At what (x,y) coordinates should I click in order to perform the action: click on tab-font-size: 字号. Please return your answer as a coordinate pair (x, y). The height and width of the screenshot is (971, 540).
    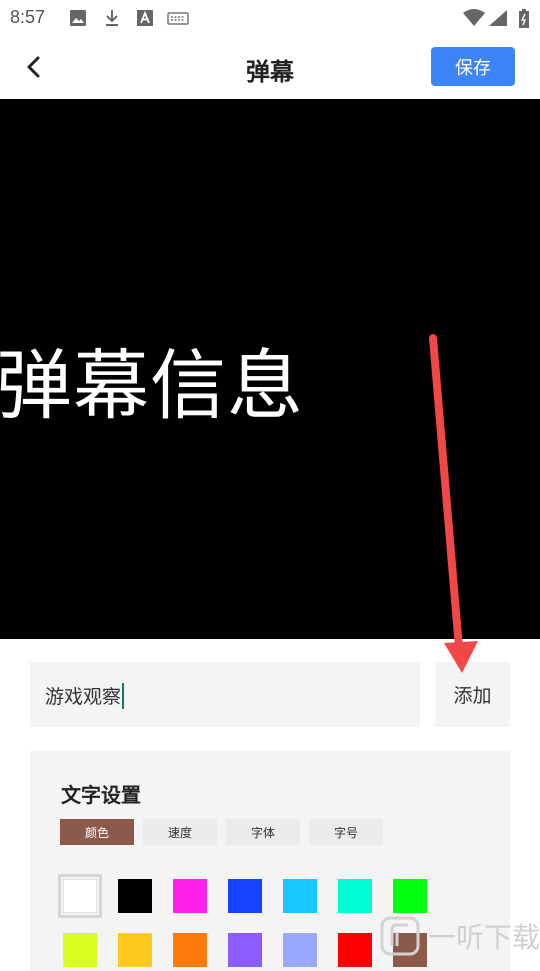
    Looking at the image, I should click on (346, 832).